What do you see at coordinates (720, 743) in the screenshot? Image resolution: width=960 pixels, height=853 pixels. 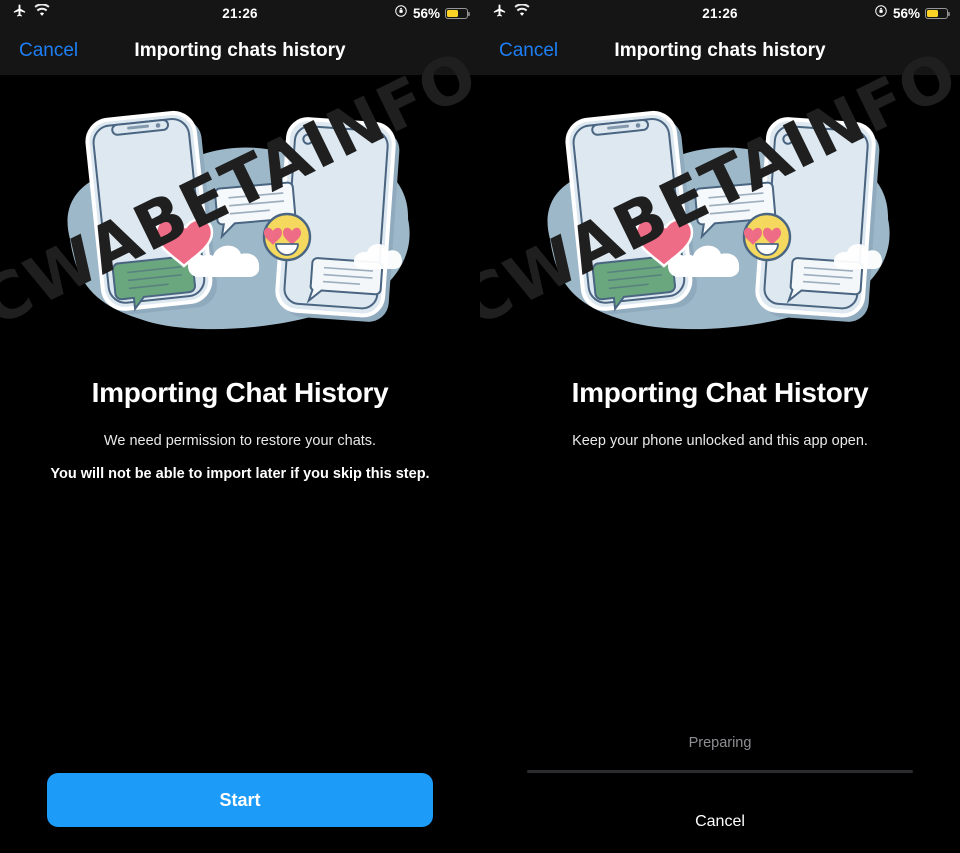 I see `progress-status-label: Preparing` at bounding box center [720, 743].